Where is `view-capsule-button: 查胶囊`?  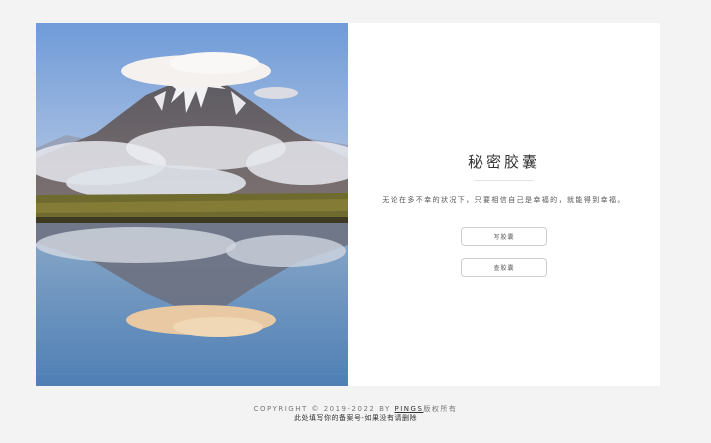
view-capsule-button: 查胶囊 is located at coordinates (504, 267).